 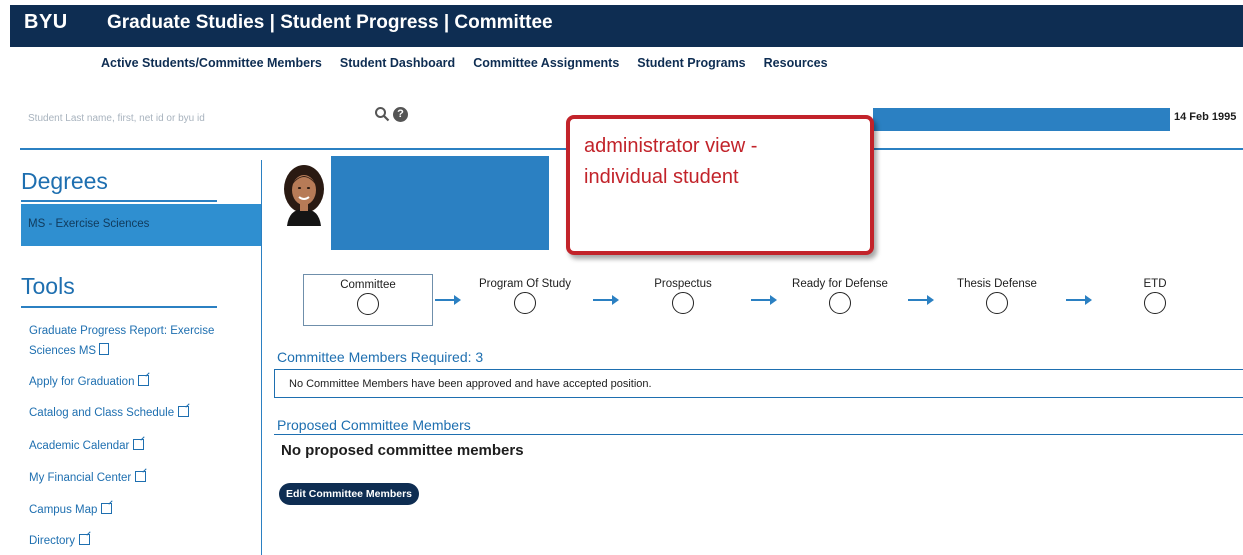 What do you see at coordinates (261, 357) in the screenshot?
I see `sidebar-divider` at bounding box center [261, 357].